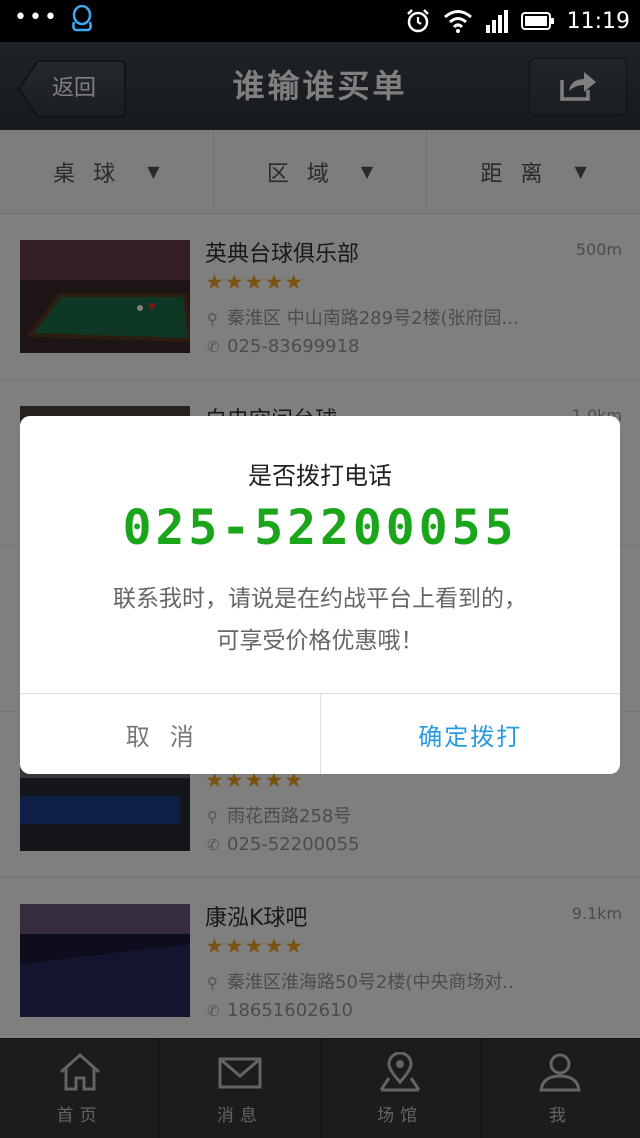 This screenshot has width=640, height=1138. Describe the element at coordinates (598, 21) in the screenshot. I see `status-time: 11:19` at that location.